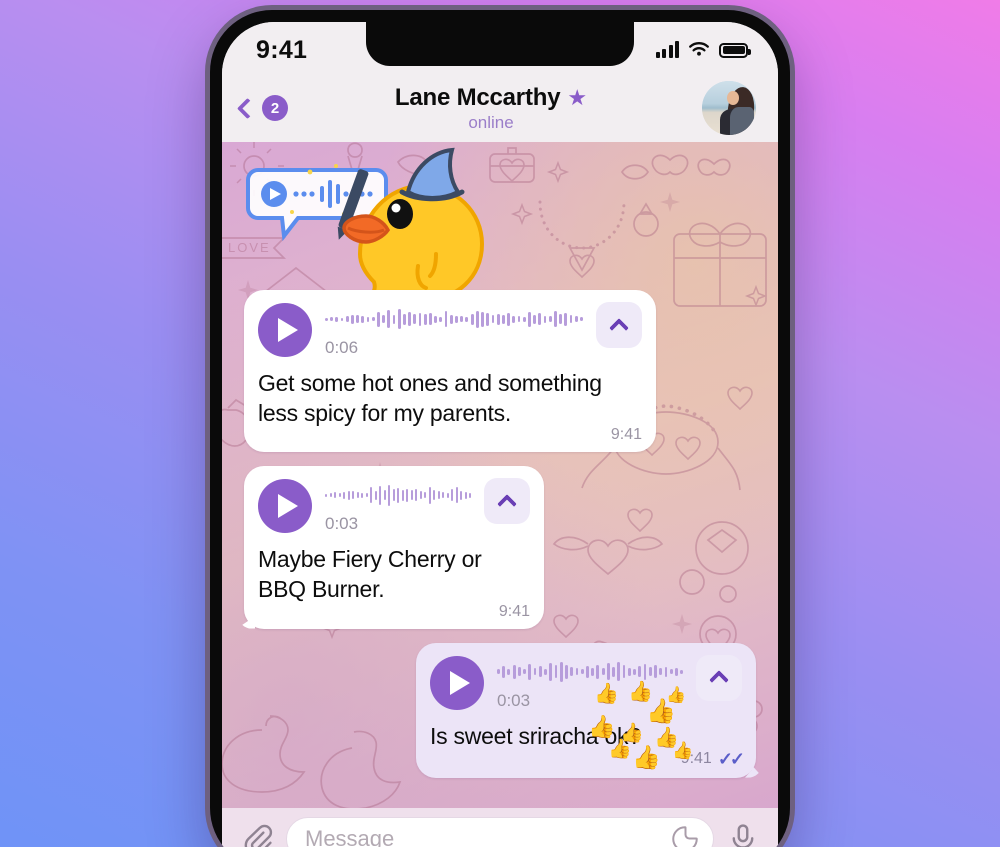  I want to click on sticker-icon, so click(685, 835).